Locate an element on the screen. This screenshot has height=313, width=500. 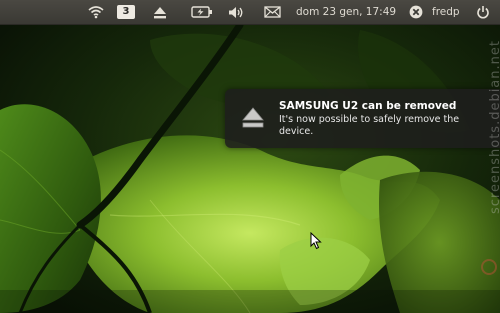
volume-icon is located at coordinates (236, 12).